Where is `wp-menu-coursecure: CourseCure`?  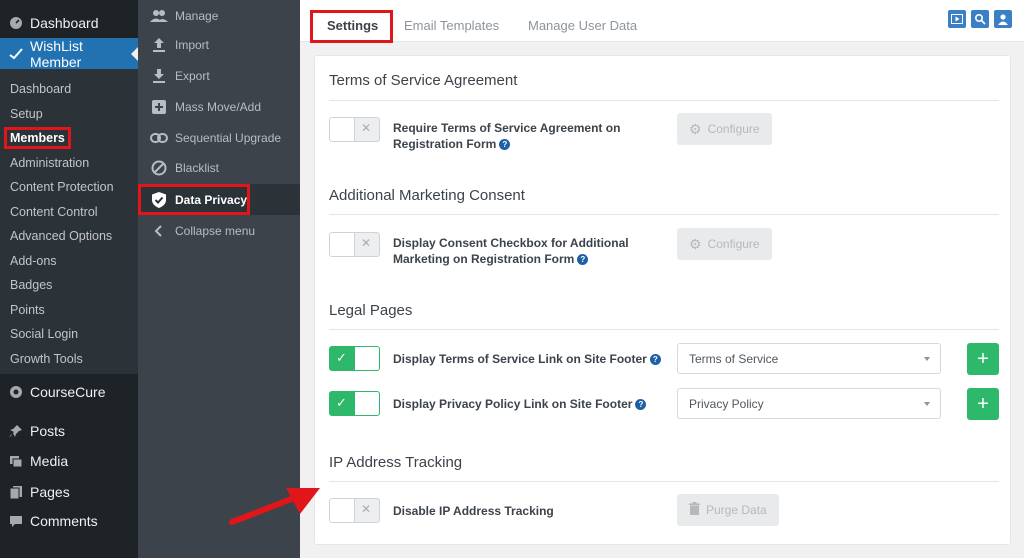
wp-menu-coursecure: CourseCure is located at coordinates (69, 392).